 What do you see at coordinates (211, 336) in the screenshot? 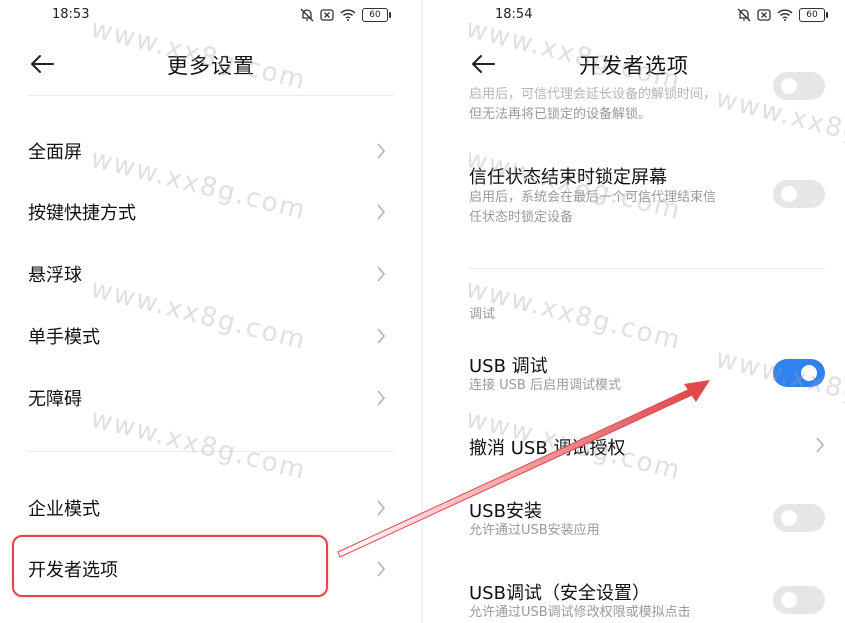
I see `menu-item-one-handed: 单手模式` at bounding box center [211, 336].